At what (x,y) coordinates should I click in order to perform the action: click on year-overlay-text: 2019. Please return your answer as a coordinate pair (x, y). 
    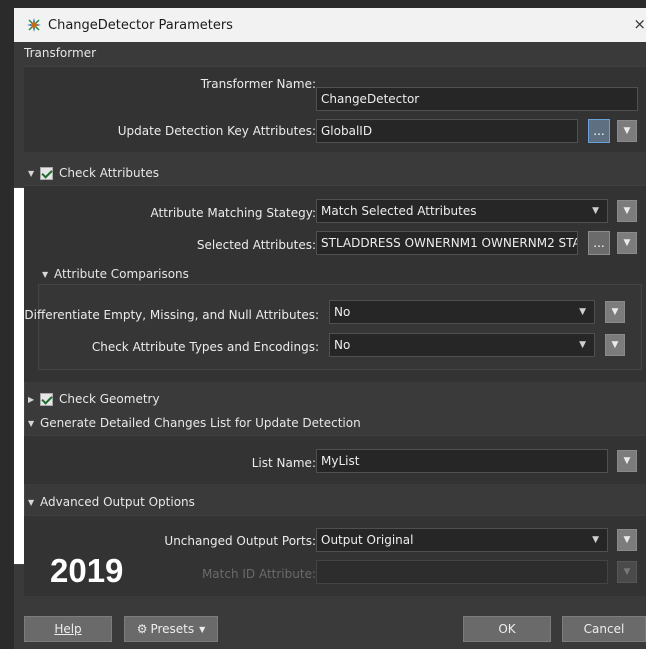
    Looking at the image, I should click on (87, 570).